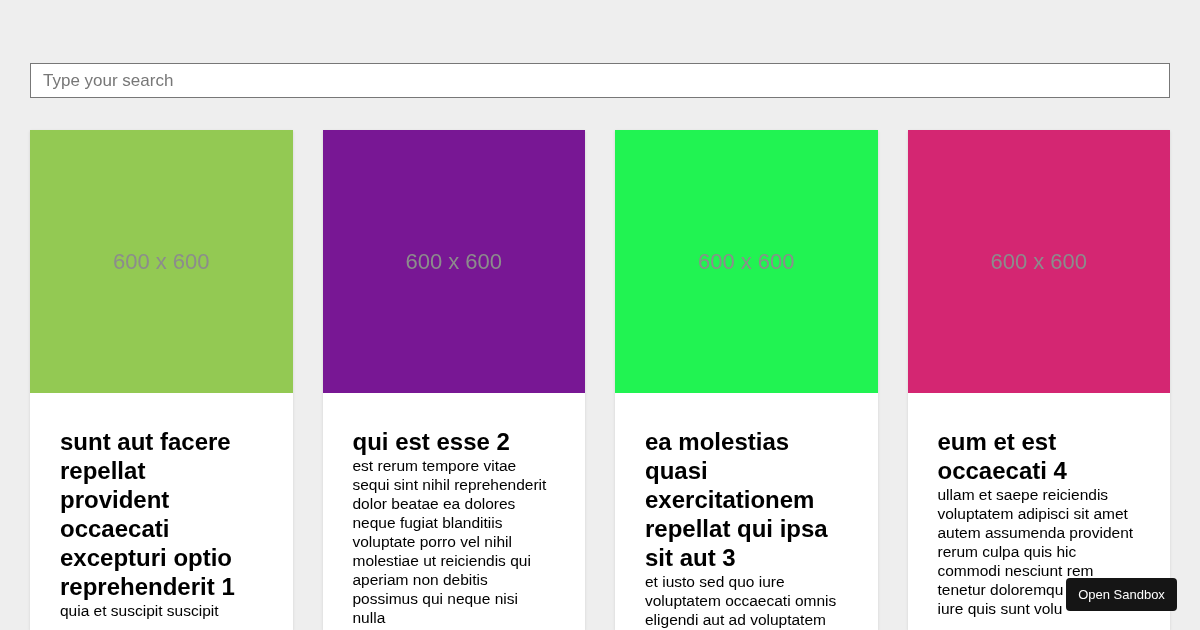 This screenshot has width=1200, height=630. I want to click on card-text-line: nulla, so click(369, 617).